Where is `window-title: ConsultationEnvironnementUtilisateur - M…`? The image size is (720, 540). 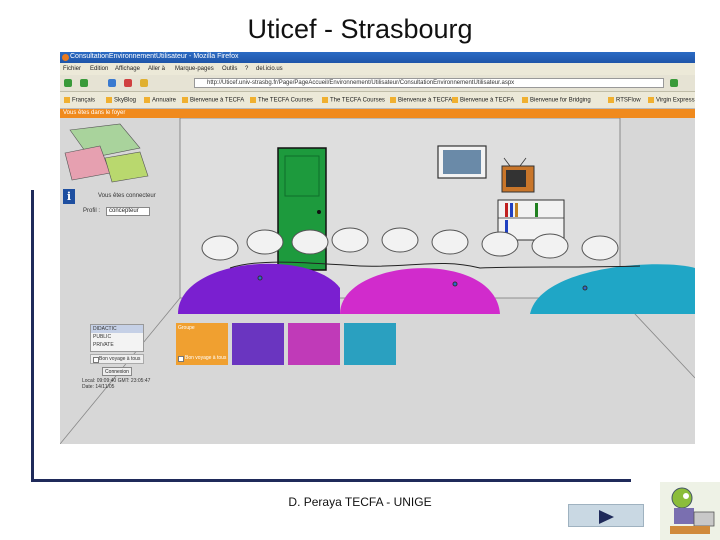 window-title: ConsultationEnvironnementUtilisateur - M… is located at coordinates (154, 56).